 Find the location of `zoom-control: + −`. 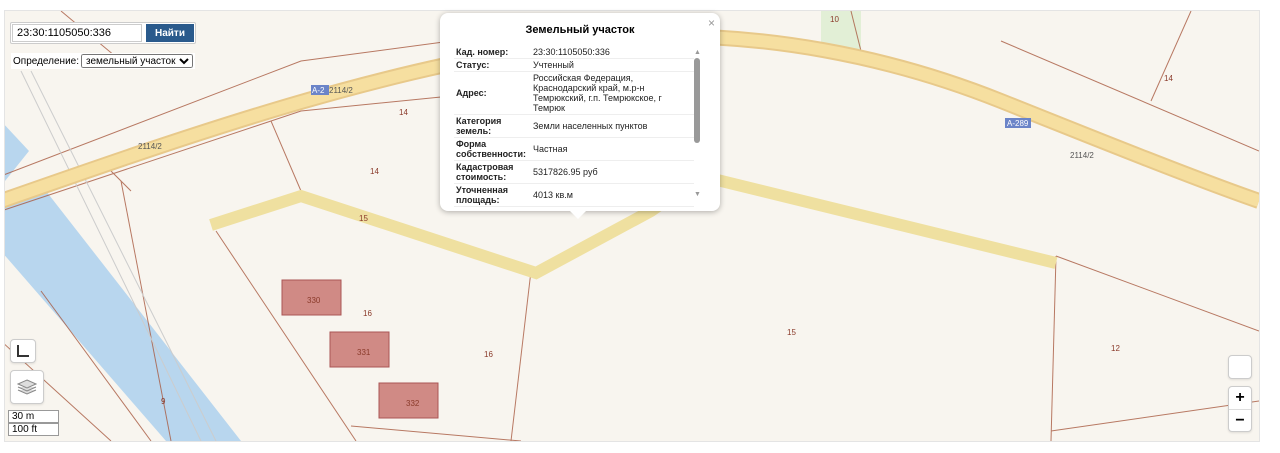

zoom-control: + − is located at coordinates (1240, 409).